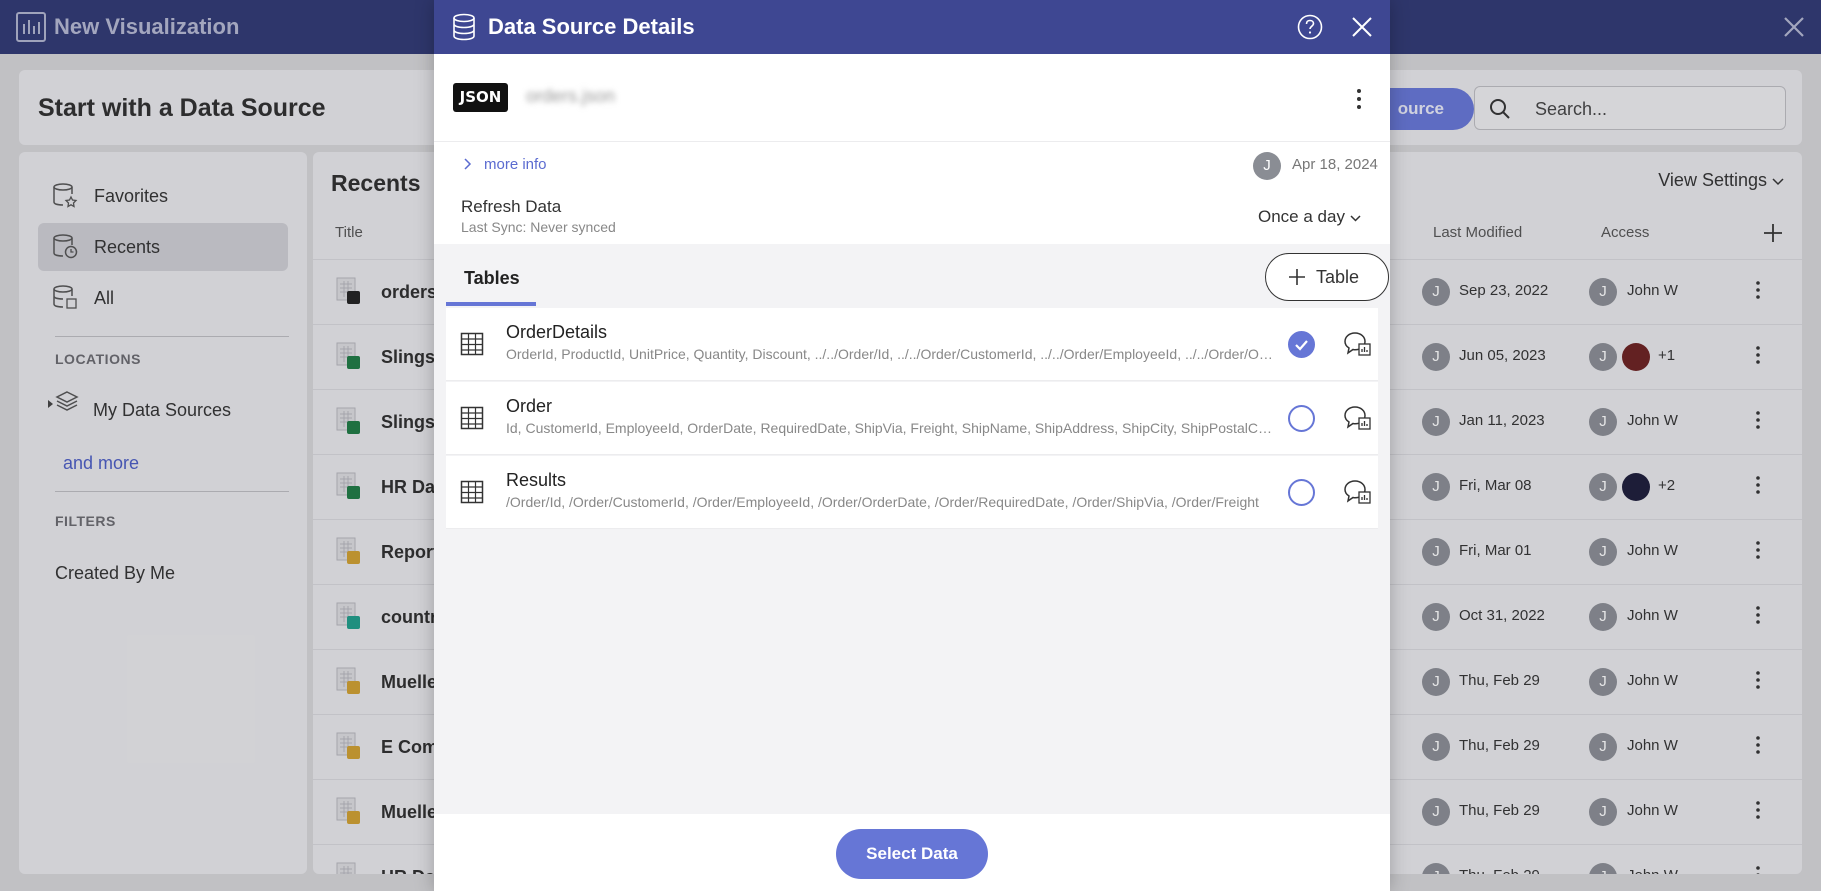 This screenshot has width=1821, height=891. What do you see at coordinates (1301, 216) in the screenshot?
I see `refresh-frequency-value: Once a day` at bounding box center [1301, 216].